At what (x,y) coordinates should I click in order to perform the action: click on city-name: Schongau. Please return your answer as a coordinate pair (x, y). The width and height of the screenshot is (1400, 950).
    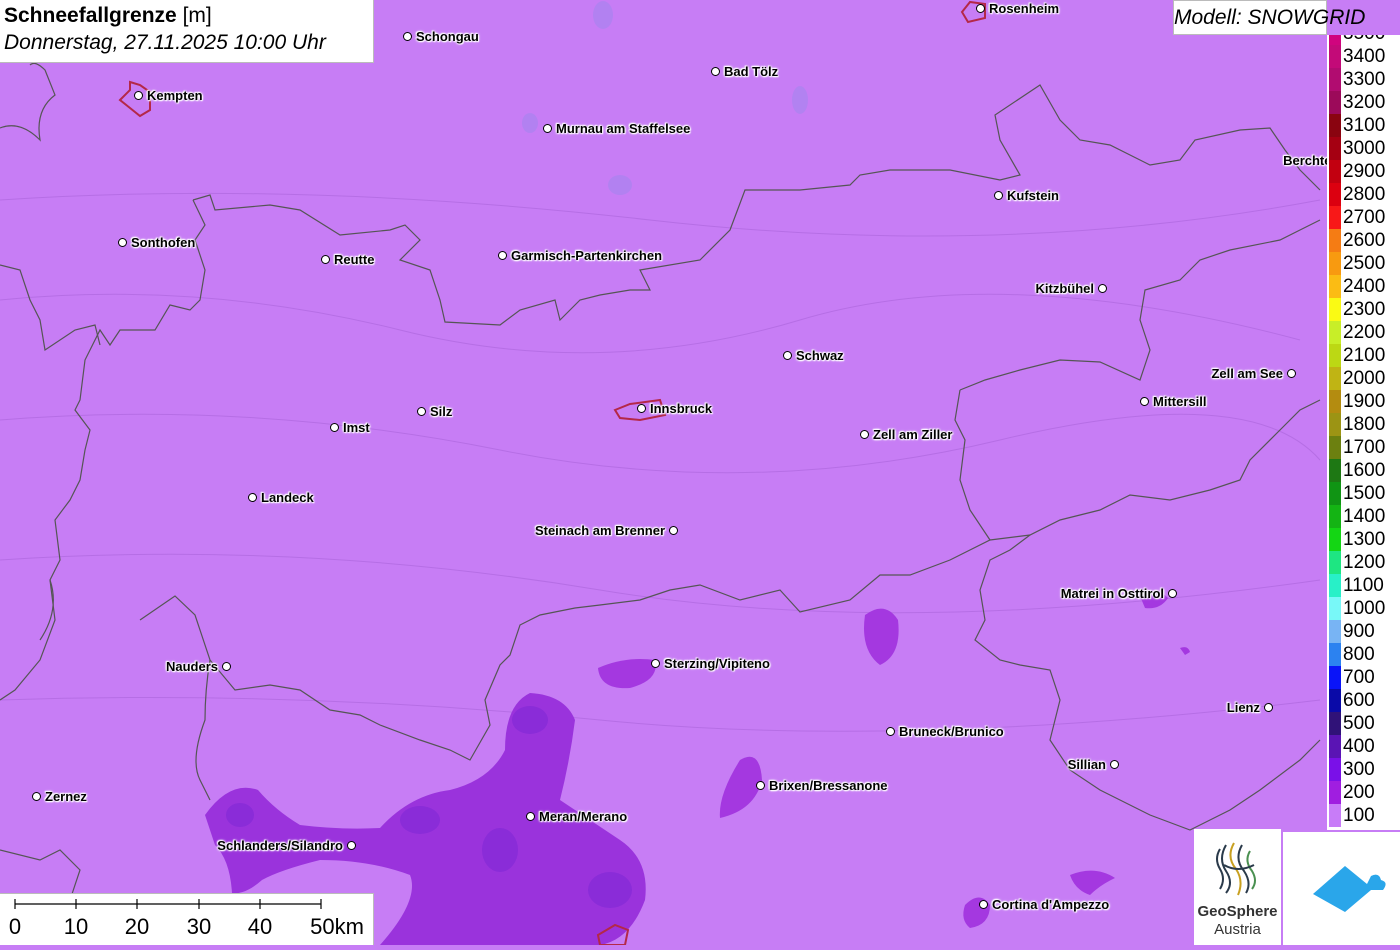
    Looking at the image, I should click on (447, 36).